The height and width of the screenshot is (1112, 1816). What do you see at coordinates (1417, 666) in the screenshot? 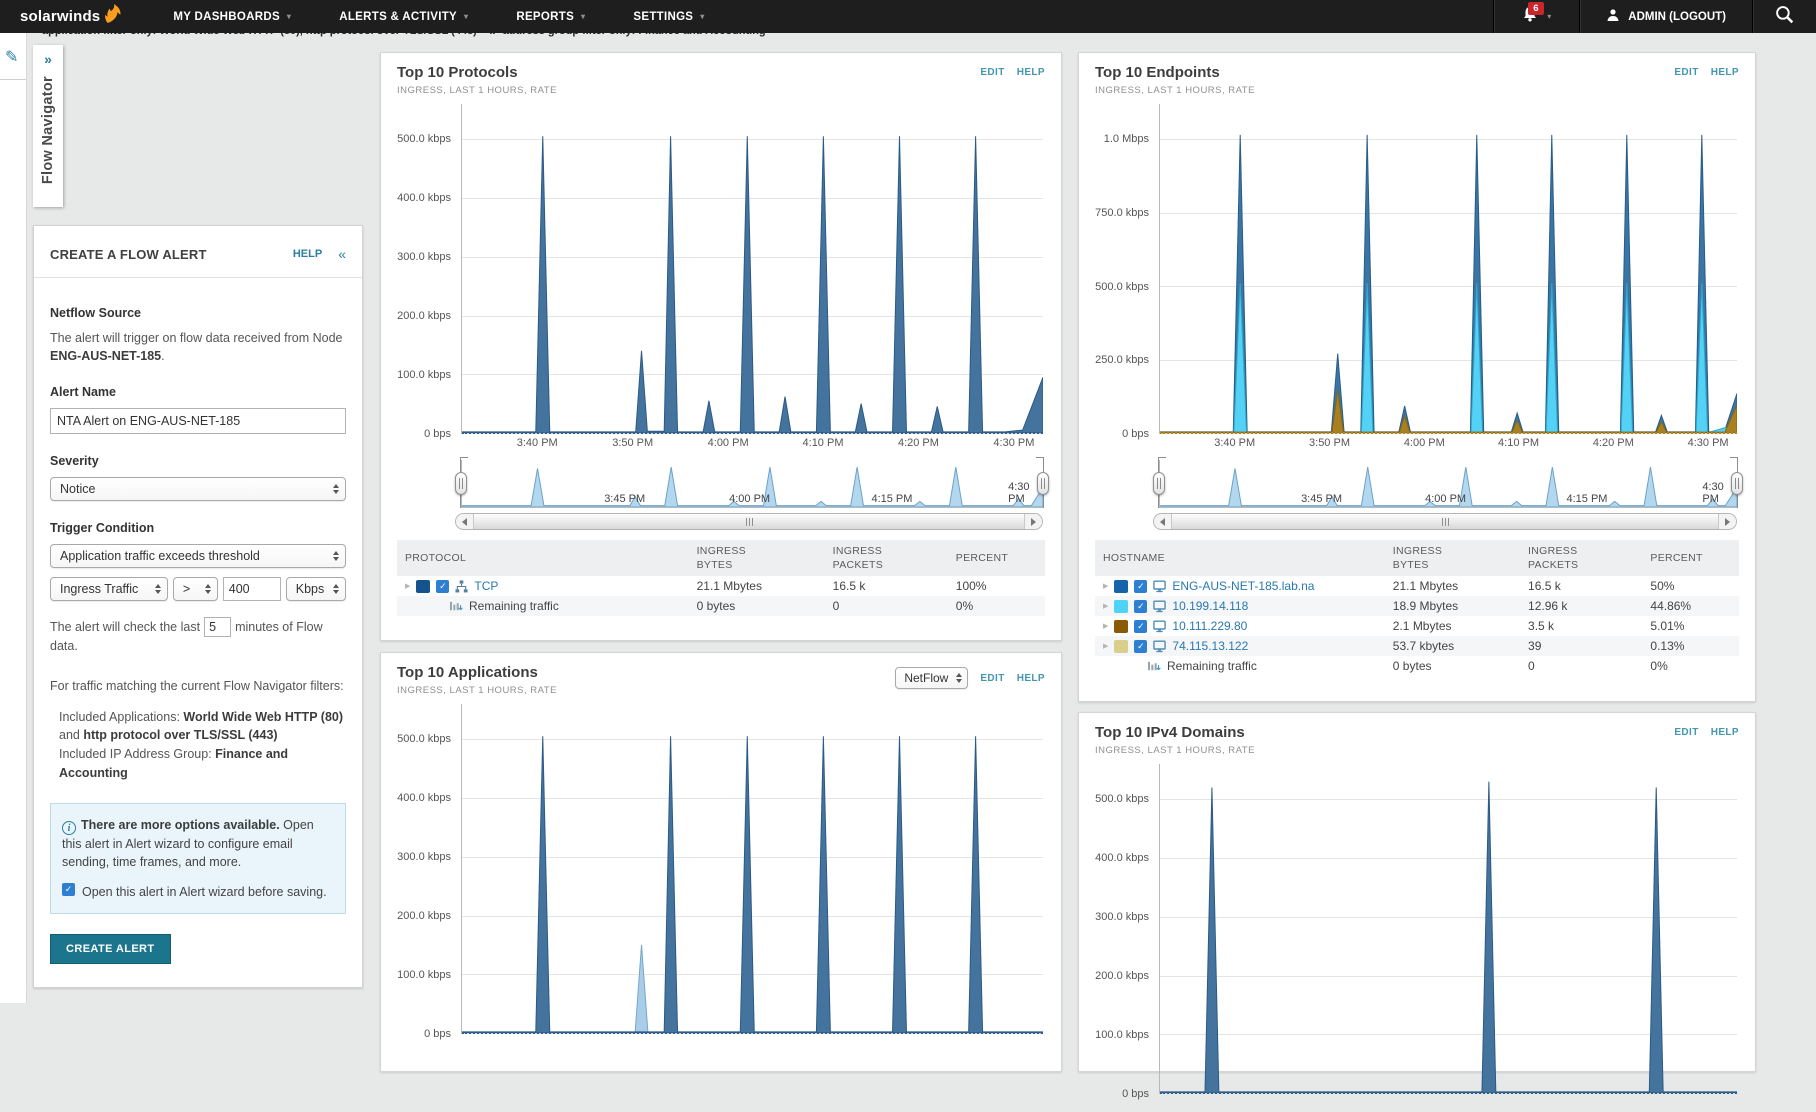
I see `table-row: Remaining traffic 0 bytes 0 0%` at bounding box center [1417, 666].